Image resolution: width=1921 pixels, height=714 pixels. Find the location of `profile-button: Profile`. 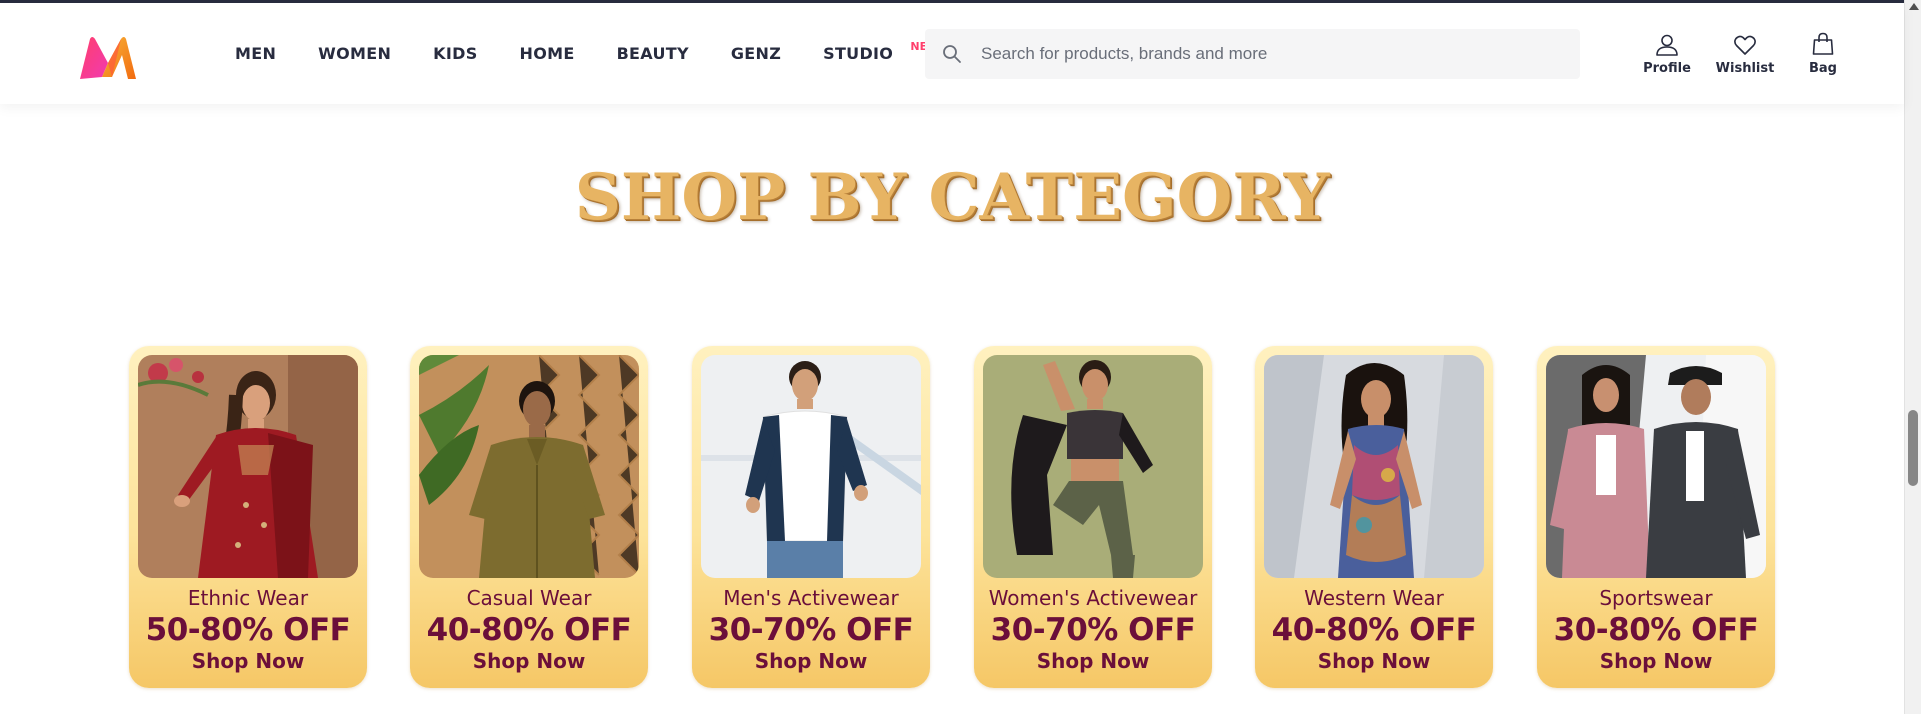

profile-button: Profile is located at coordinates (1667, 53).